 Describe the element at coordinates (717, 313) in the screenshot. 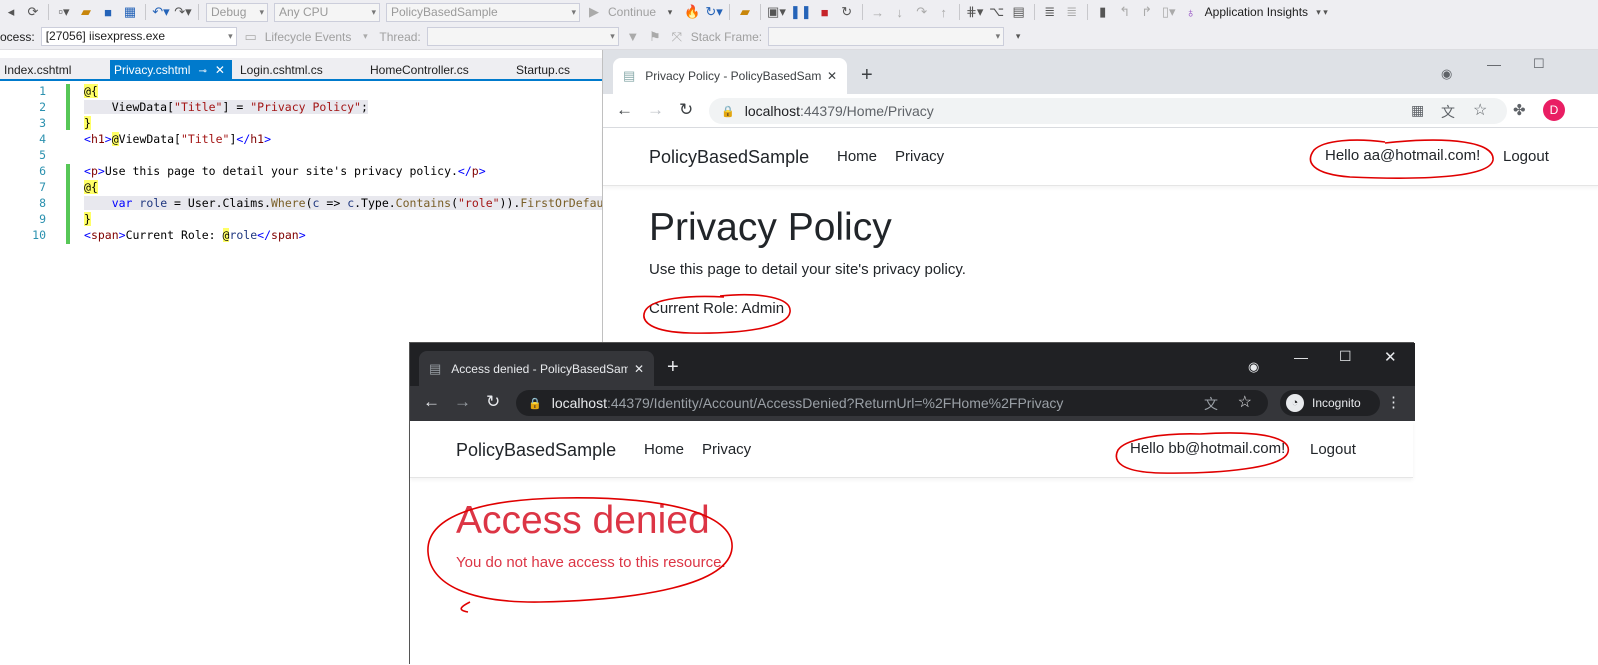

I see `annotation-circle-admin-role` at that location.